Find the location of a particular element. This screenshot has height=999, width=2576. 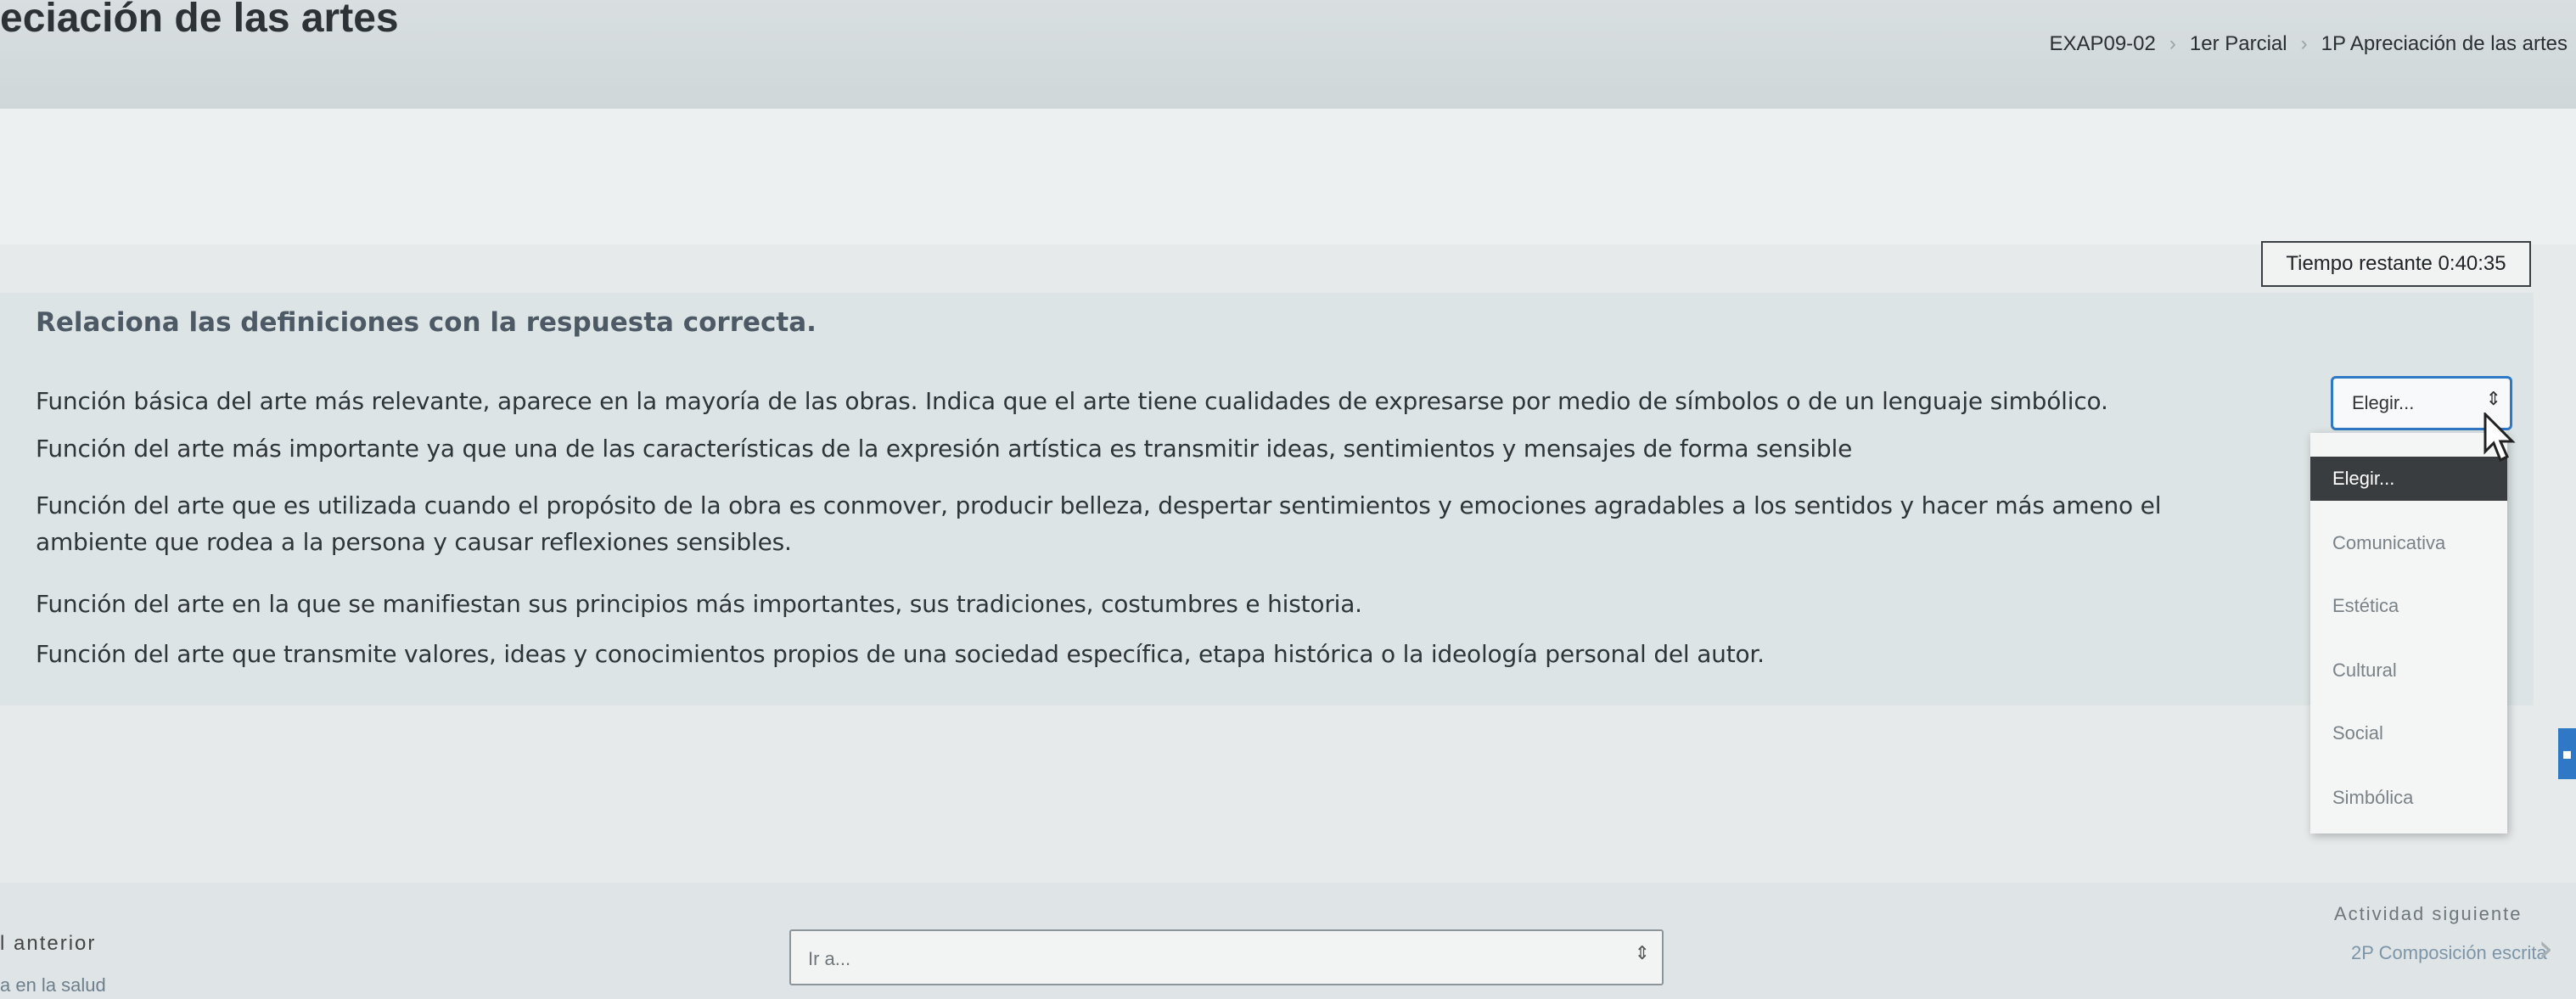

chevron-right-icon: › is located at coordinates (2545, 948).